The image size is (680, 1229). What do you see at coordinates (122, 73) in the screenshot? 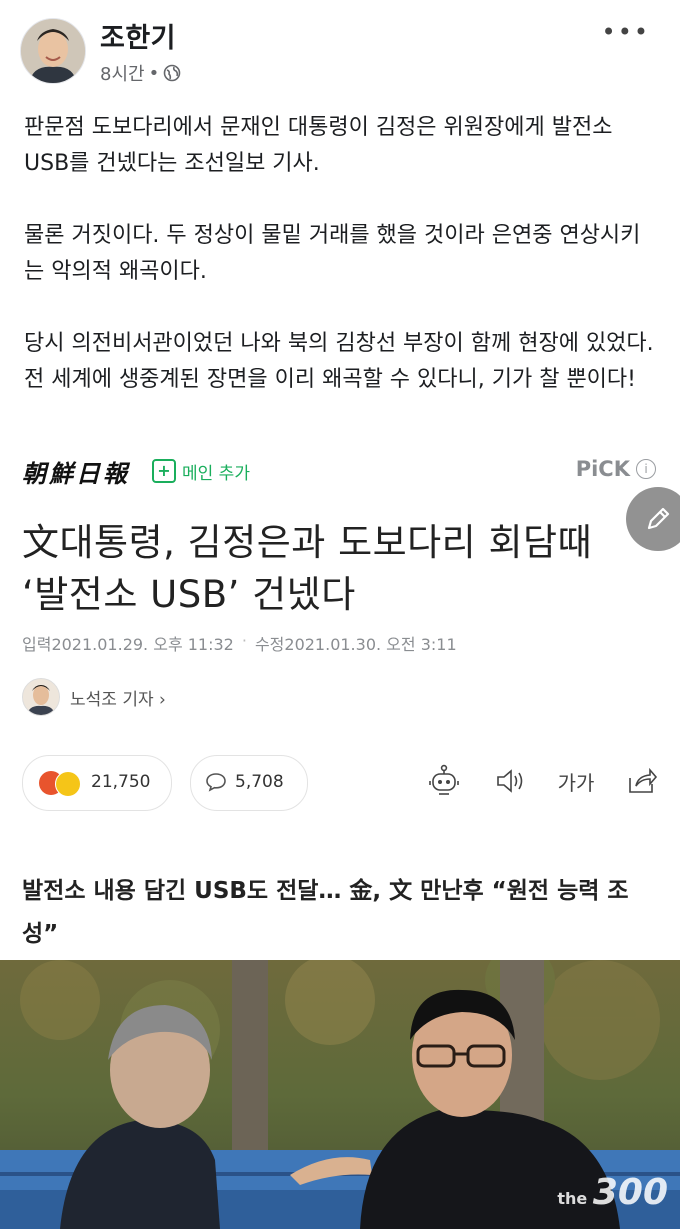
I see `post-time: 8시간` at bounding box center [122, 73].